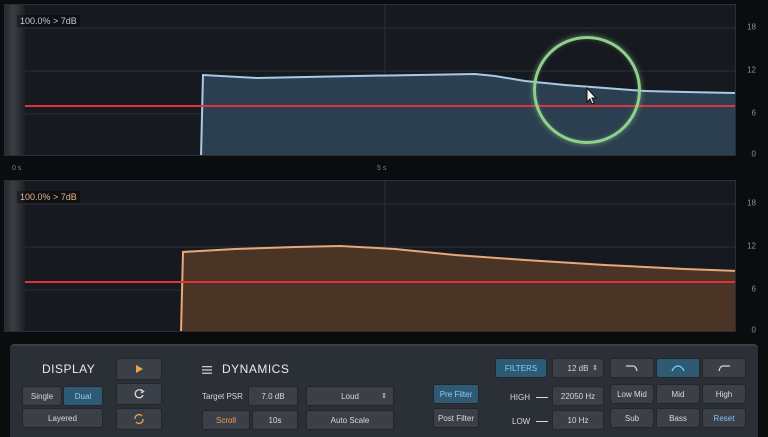  I want to click on loop-icon, so click(139, 419).